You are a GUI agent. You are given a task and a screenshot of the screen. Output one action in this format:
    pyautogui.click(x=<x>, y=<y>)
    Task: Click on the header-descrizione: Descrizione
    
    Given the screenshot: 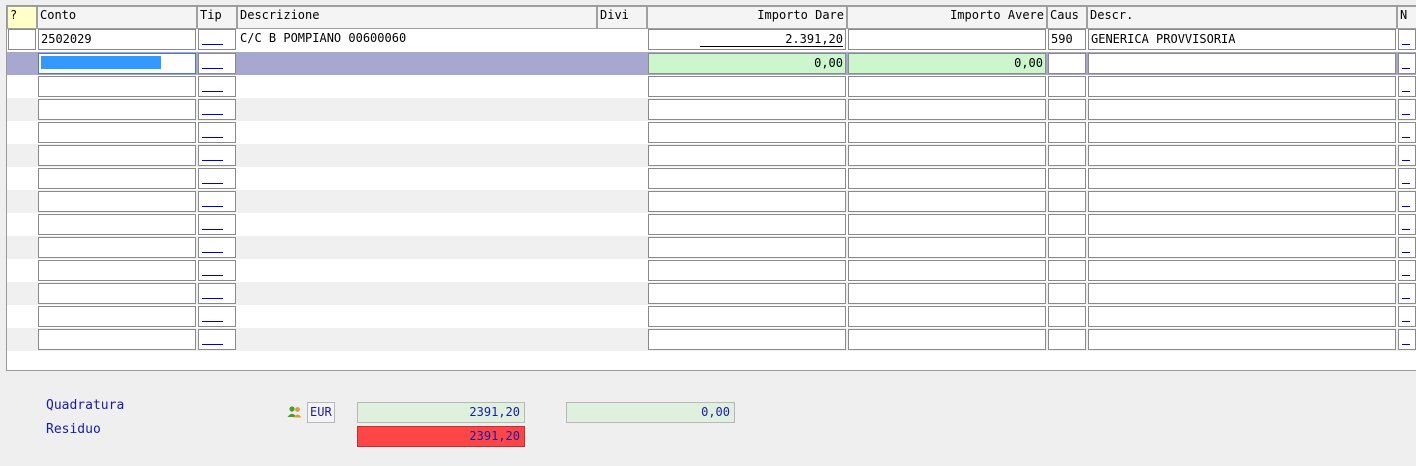 What is the action you would take?
    pyautogui.click(x=417, y=17)
    